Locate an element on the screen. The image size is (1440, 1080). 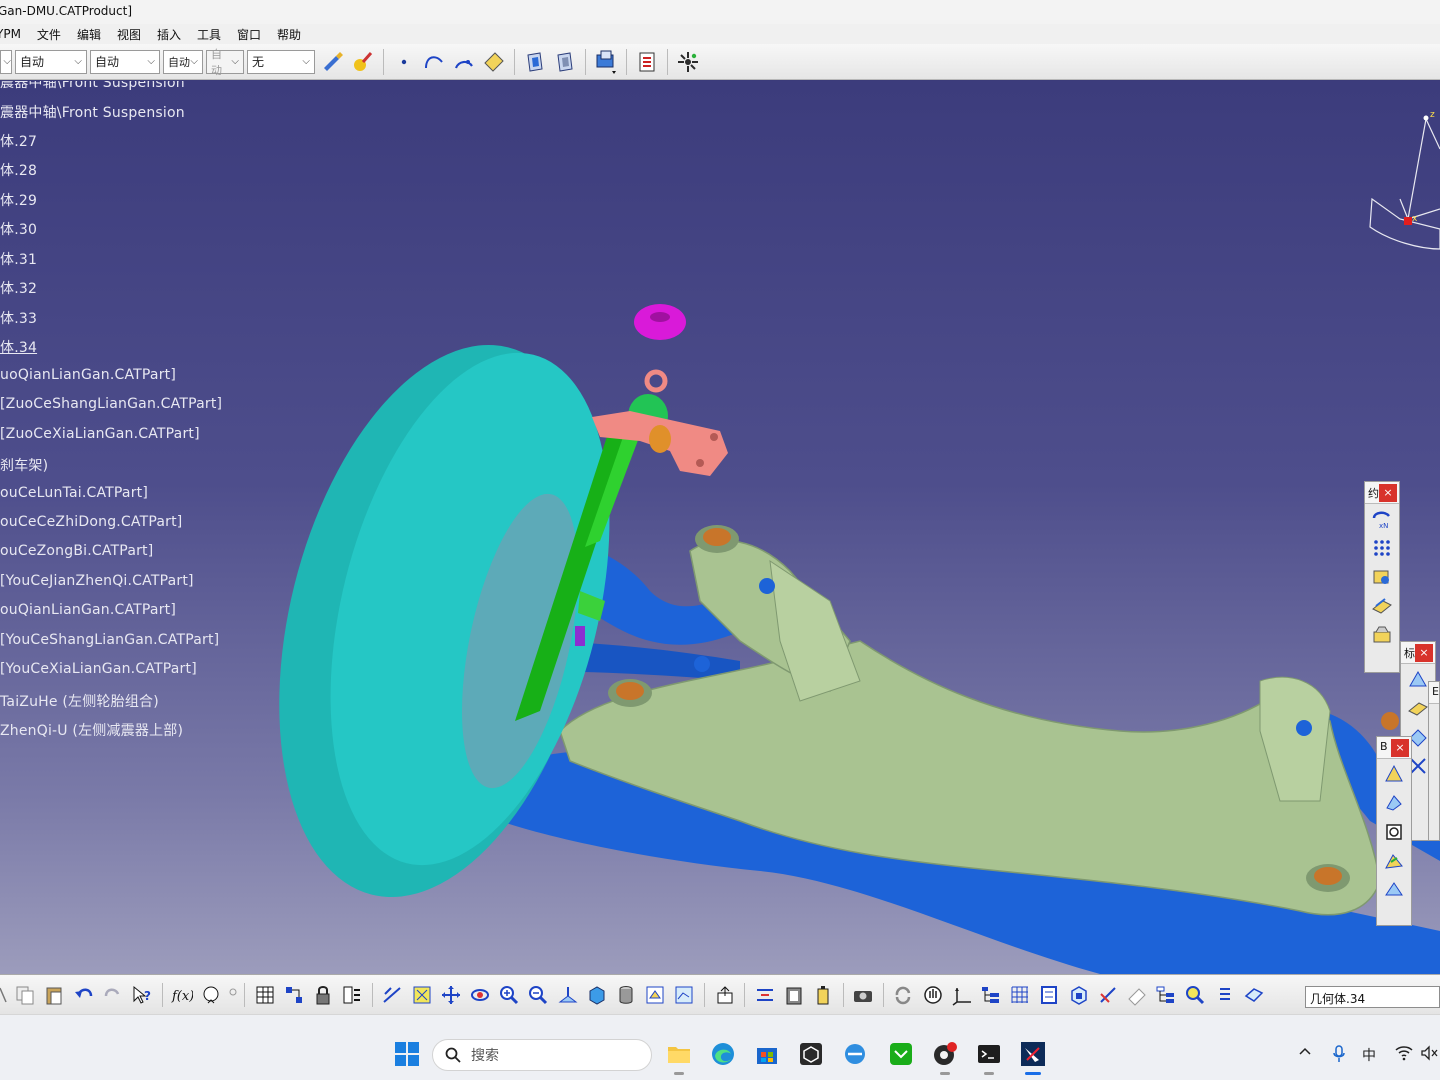
tree-node-current: 体.34 is located at coordinates (18, 347).